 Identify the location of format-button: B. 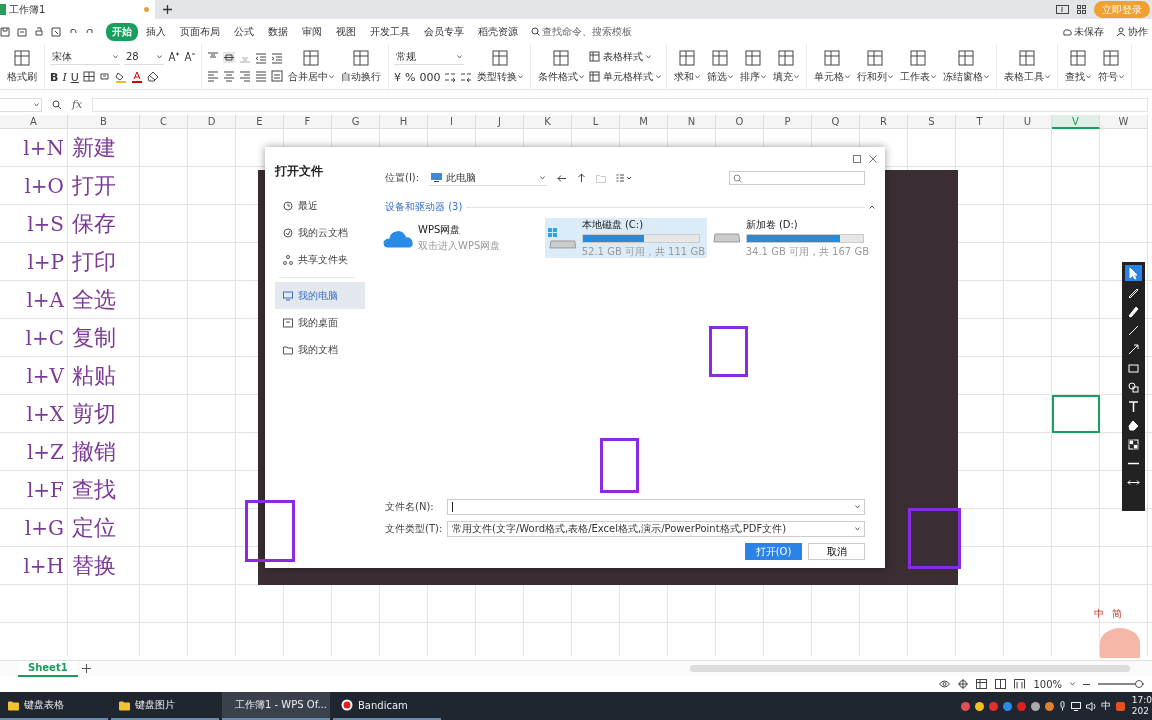
(54, 77).